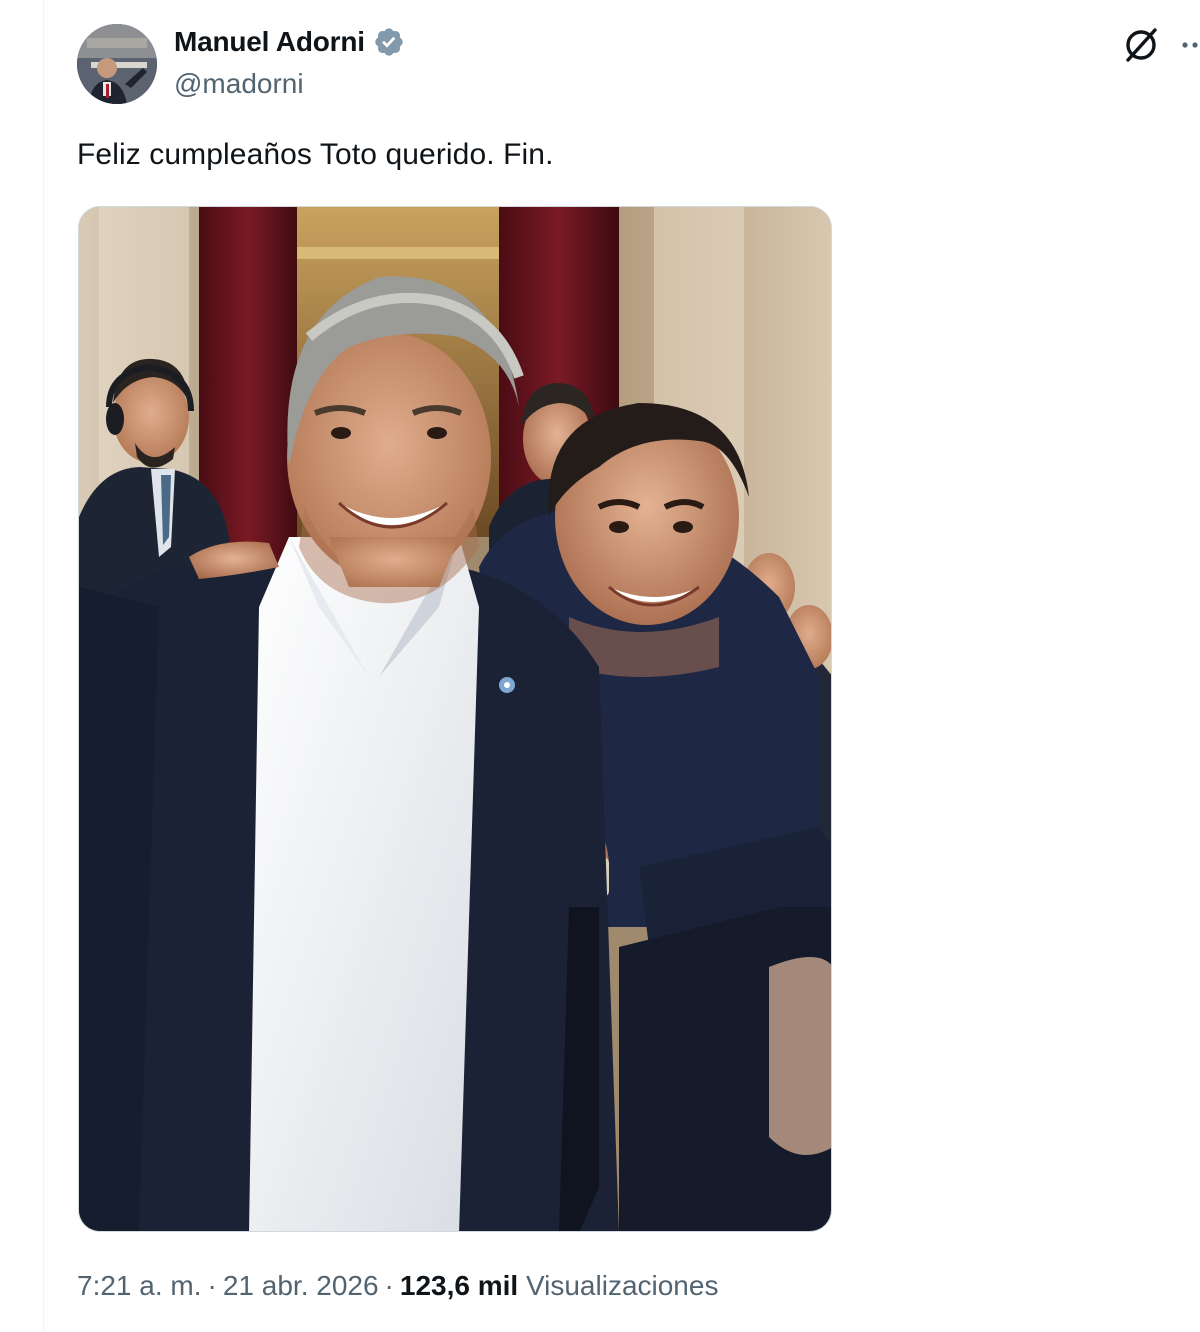 The width and height of the screenshot is (1200, 1332). Describe the element at coordinates (1141, 45) in the screenshot. I see `grok-icon` at that location.